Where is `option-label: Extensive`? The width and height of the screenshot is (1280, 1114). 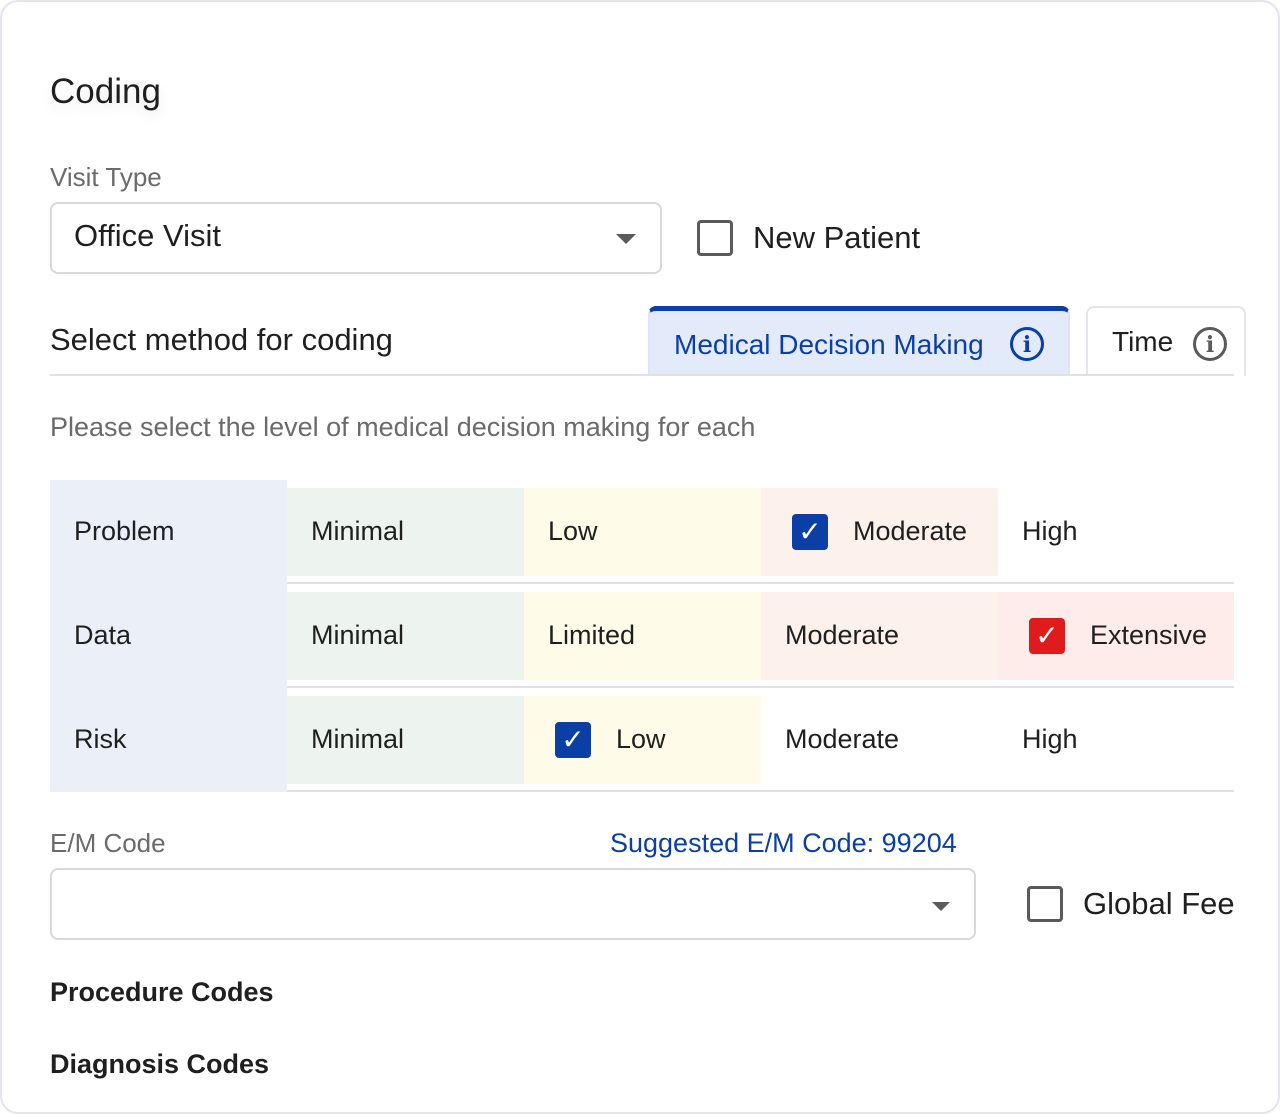 option-label: Extensive is located at coordinates (1149, 635).